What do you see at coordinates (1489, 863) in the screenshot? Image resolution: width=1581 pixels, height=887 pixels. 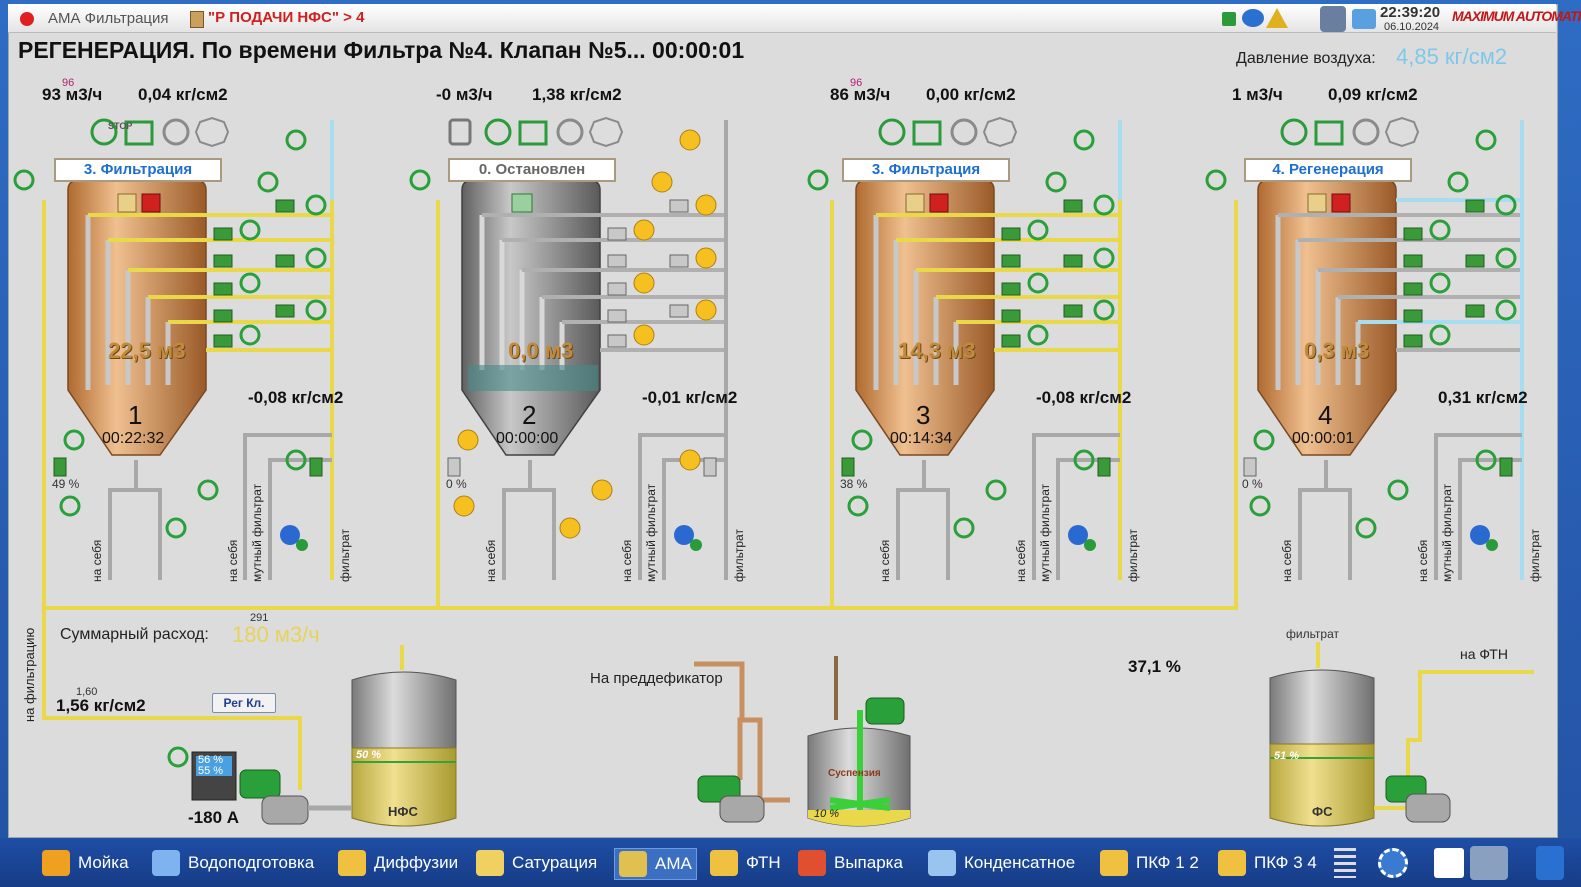 I see `user-icon` at bounding box center [1489, 863].